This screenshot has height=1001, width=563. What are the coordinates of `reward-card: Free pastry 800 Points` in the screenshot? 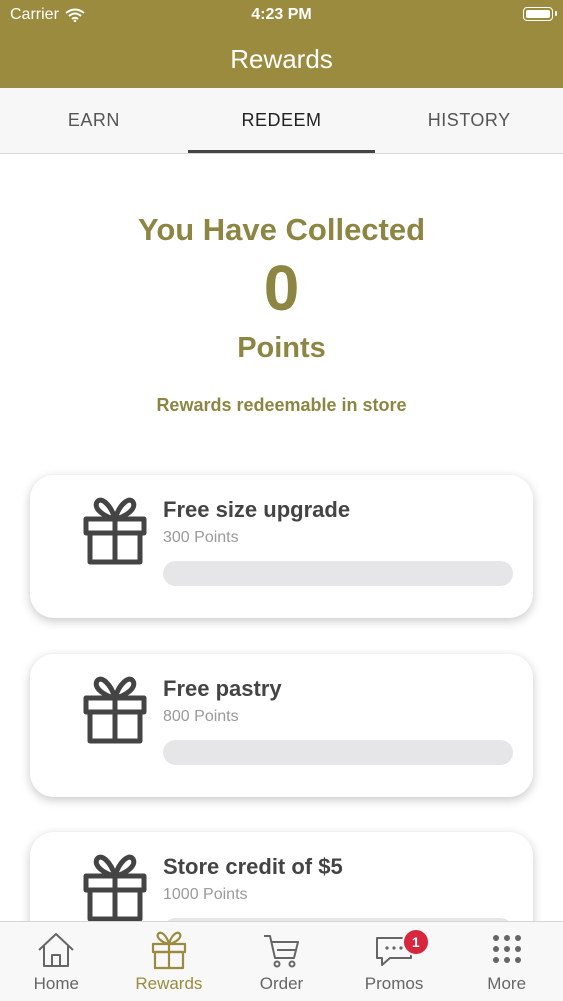 It's located at (281, 725).